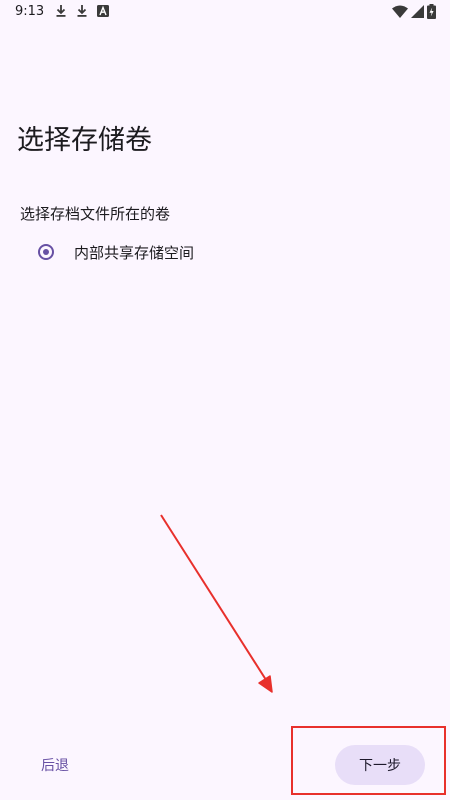 The width and height of the screenshot is (450, 800). What do you see at coordinates (84, 140) in the screenshot?
I see `page-title: 选择存储卷` at bounding box center [84, 140].